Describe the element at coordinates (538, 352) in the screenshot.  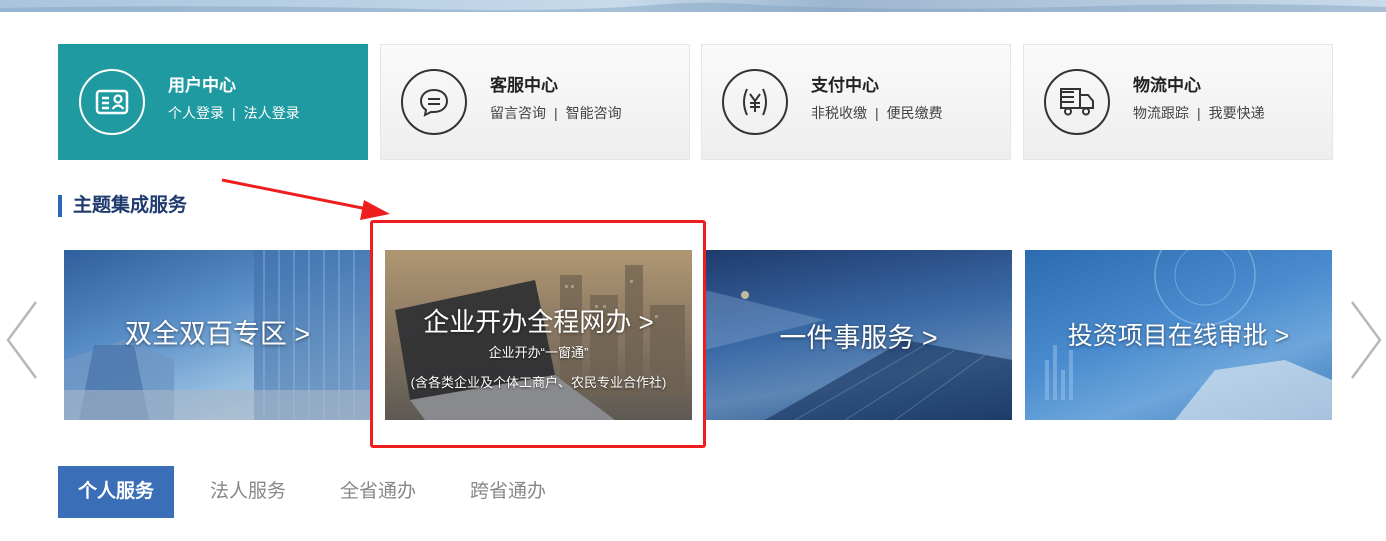
I see `tile-subtitle: 企业开办“一窗通”` at that location.